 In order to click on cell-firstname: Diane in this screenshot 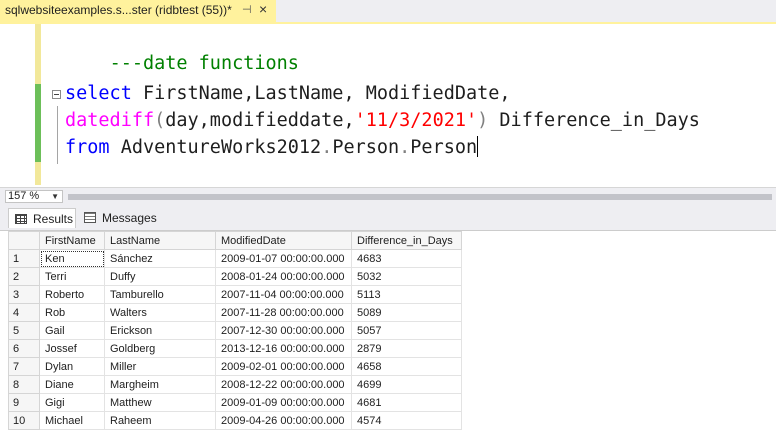, I will do `click(72, 384)`.